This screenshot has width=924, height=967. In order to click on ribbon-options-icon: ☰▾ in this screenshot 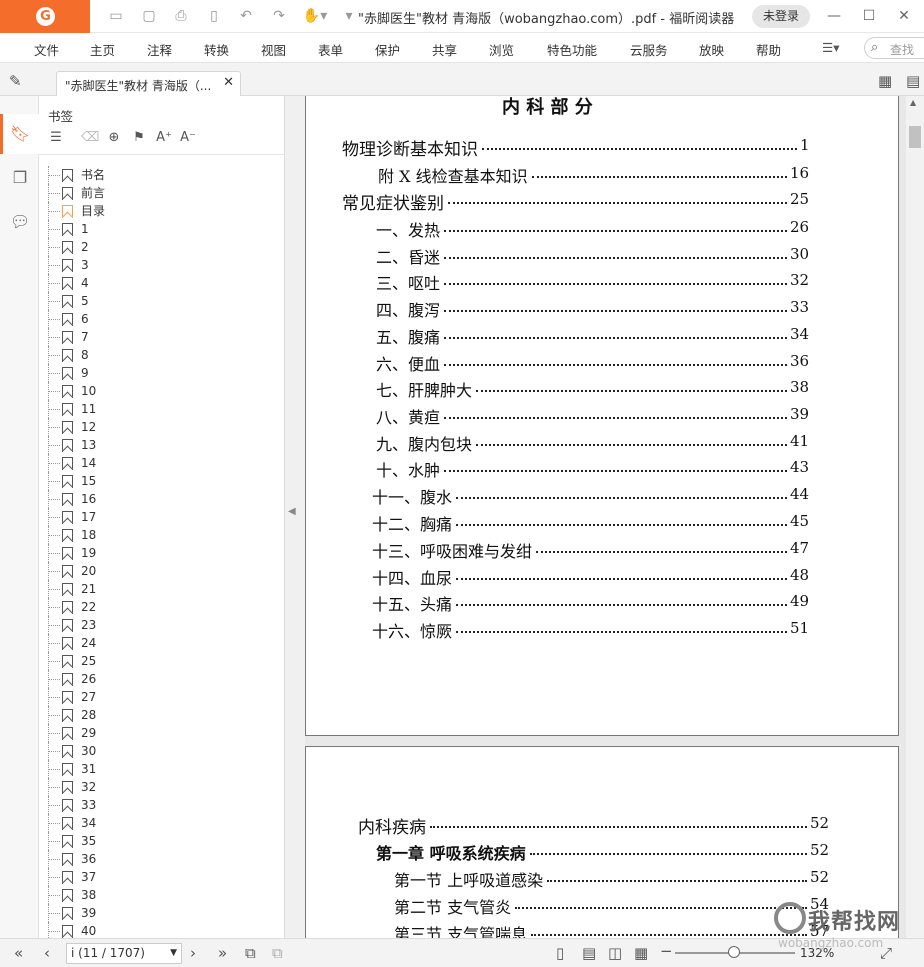, I will do `click(830, 47)`.